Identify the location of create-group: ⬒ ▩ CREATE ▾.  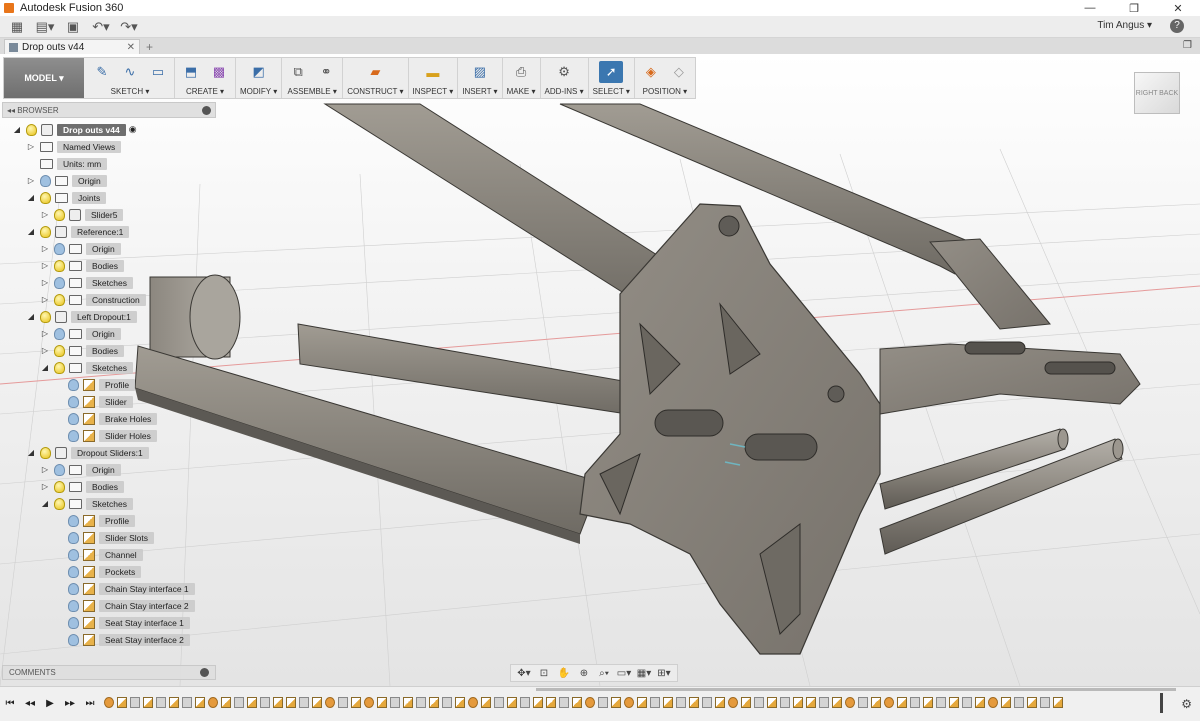
(205, 78).